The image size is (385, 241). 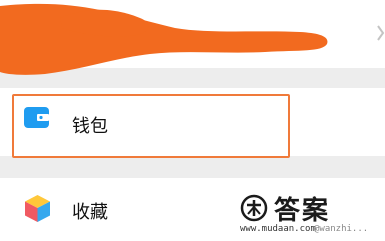 I want to click on favorites-cube-icon, so click(x=37, y=208).